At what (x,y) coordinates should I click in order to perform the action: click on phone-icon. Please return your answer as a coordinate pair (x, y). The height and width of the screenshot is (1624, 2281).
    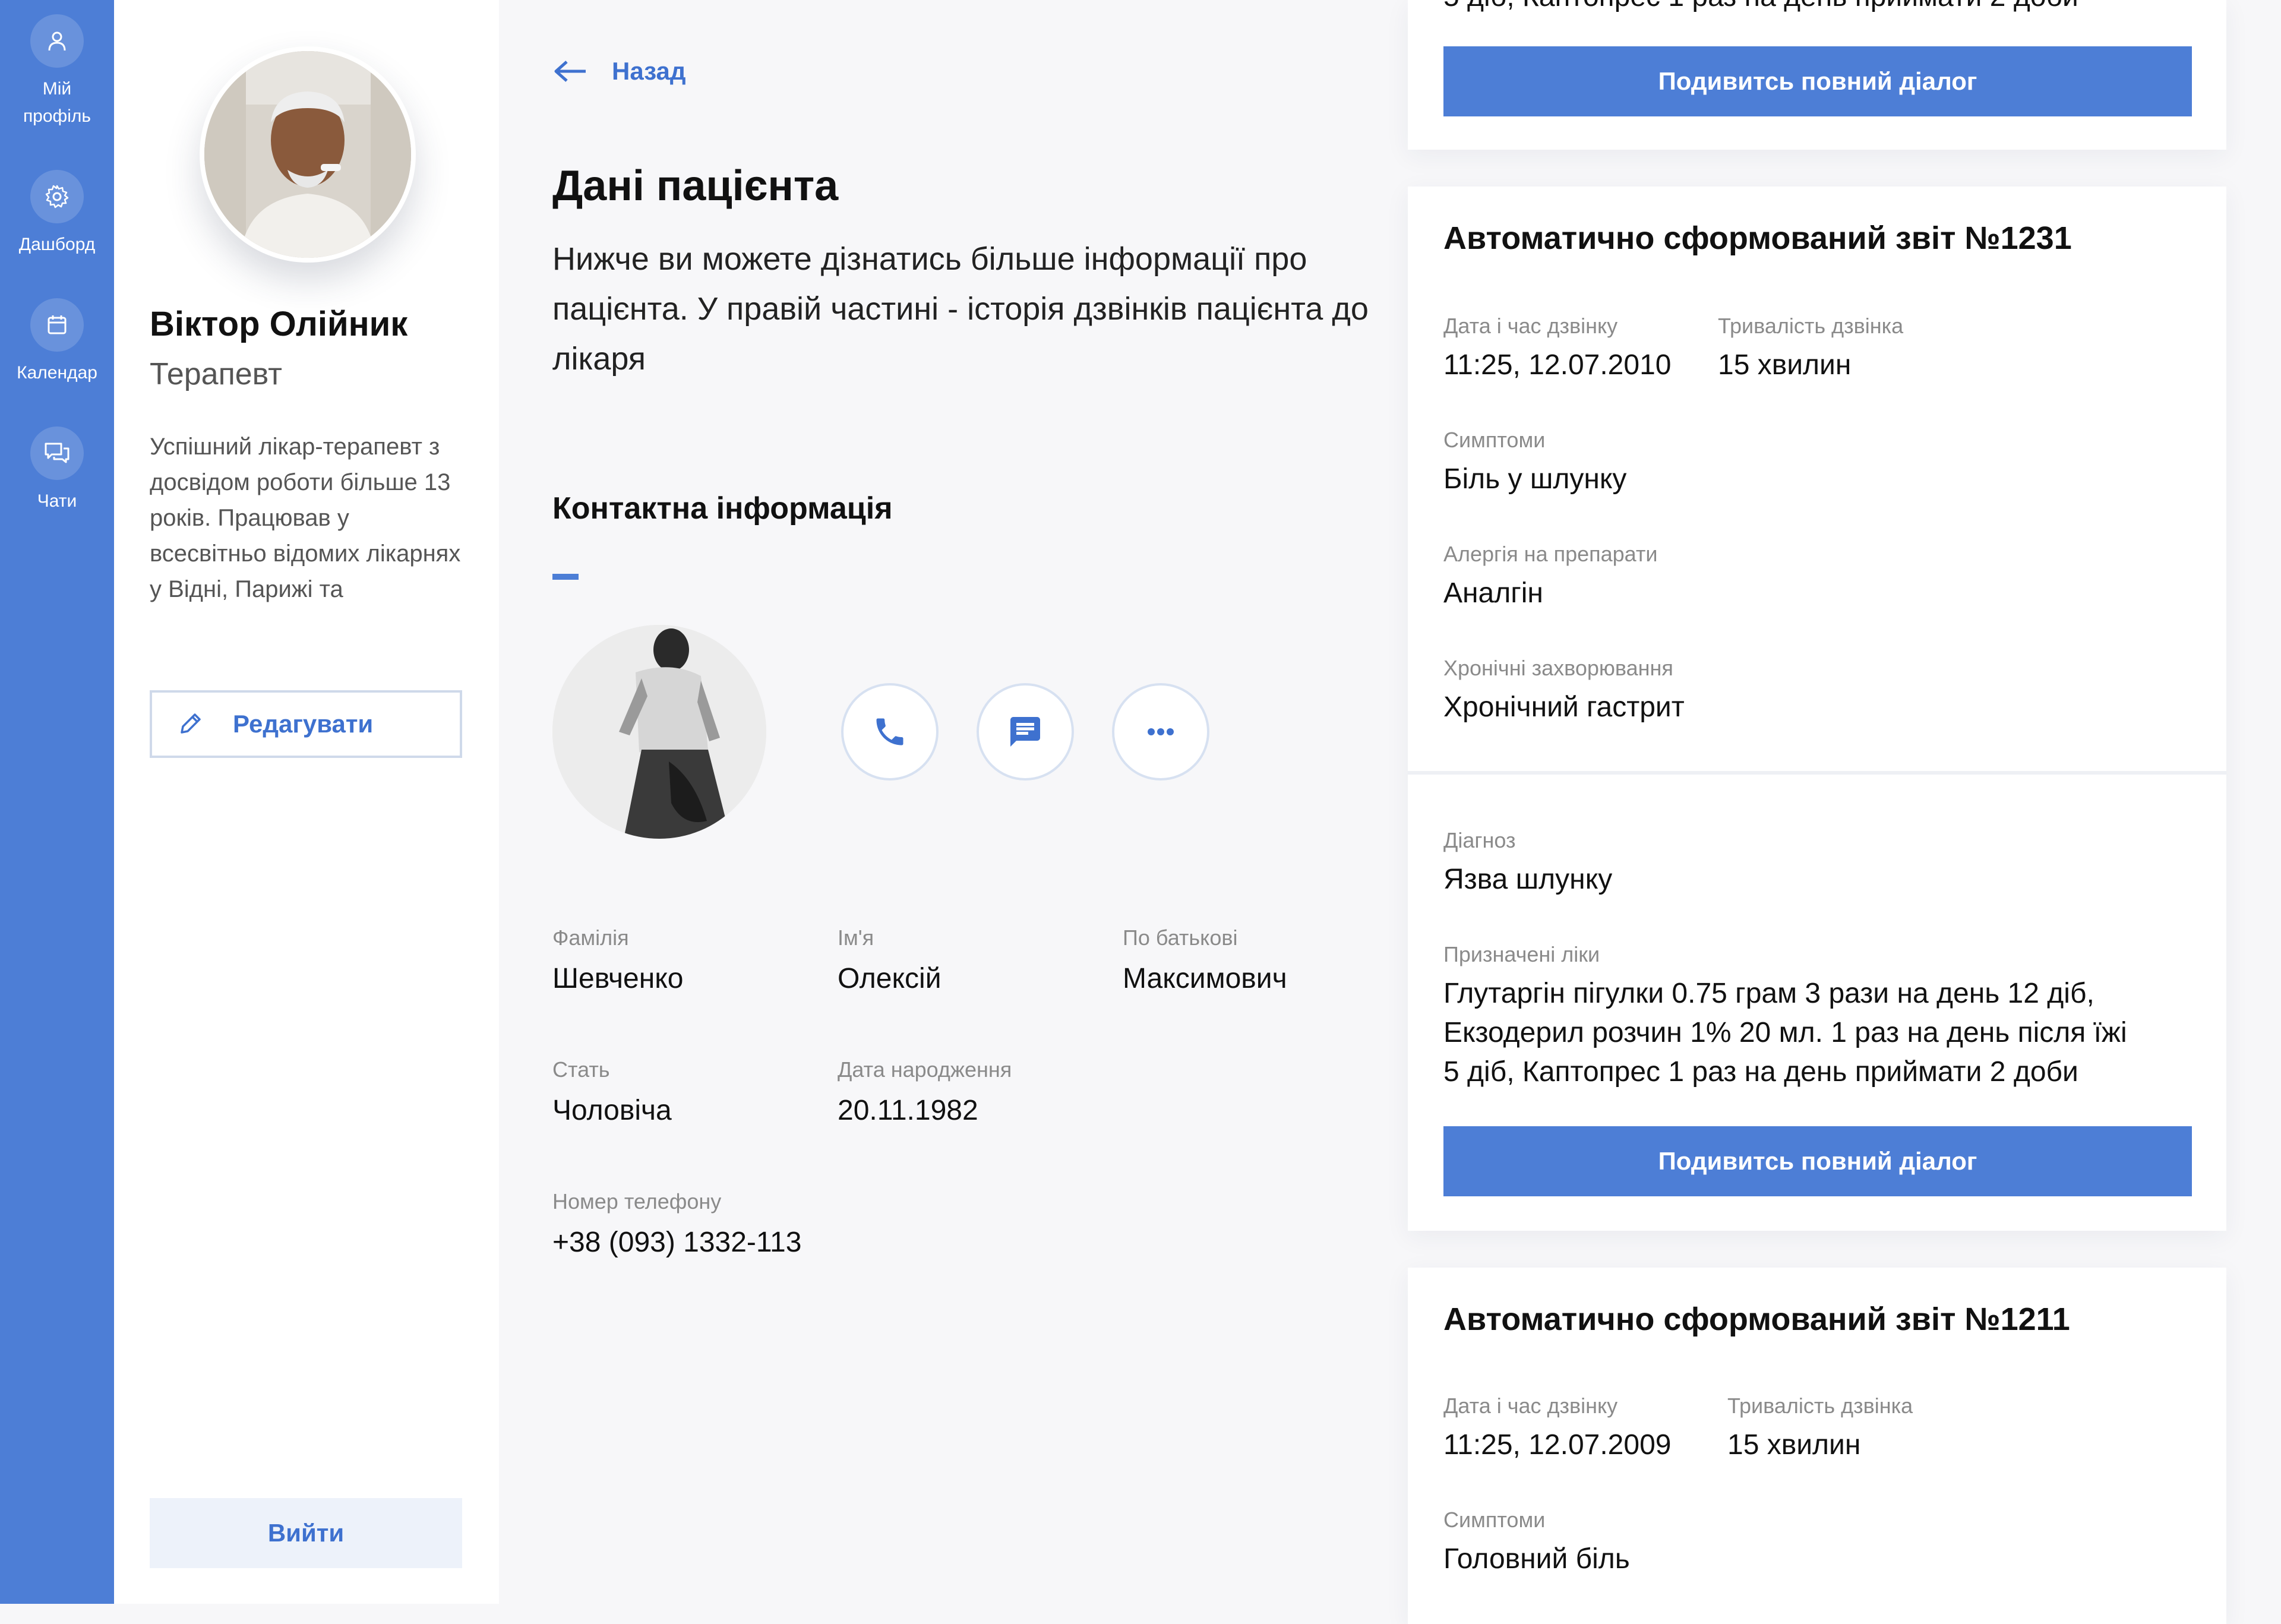
    Looking at the image, I should click on (890, 732).